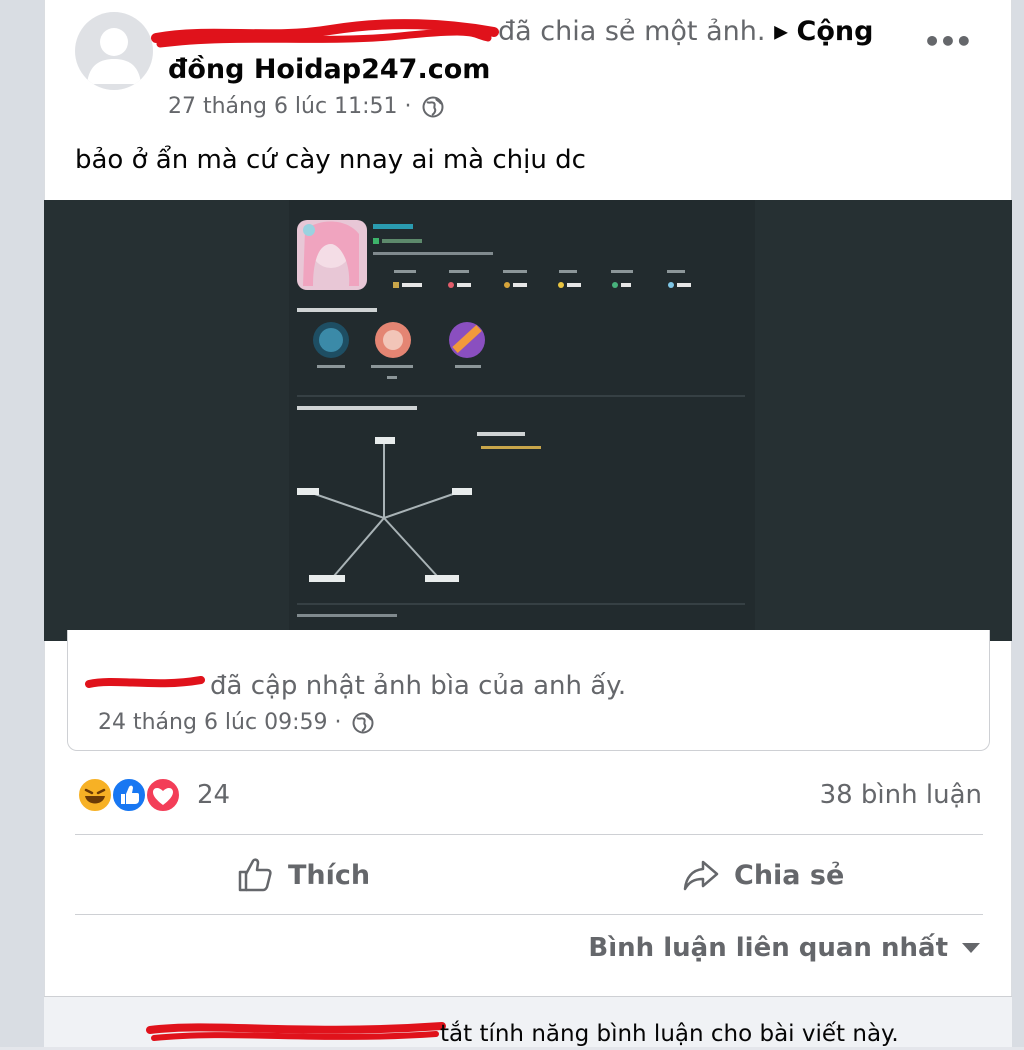 The width and height of the screenshot is (1024, 1050). I want to click on shared-timestamp-text: 24 tháng 6 lúc 09:59 ·, so click(219, 722).